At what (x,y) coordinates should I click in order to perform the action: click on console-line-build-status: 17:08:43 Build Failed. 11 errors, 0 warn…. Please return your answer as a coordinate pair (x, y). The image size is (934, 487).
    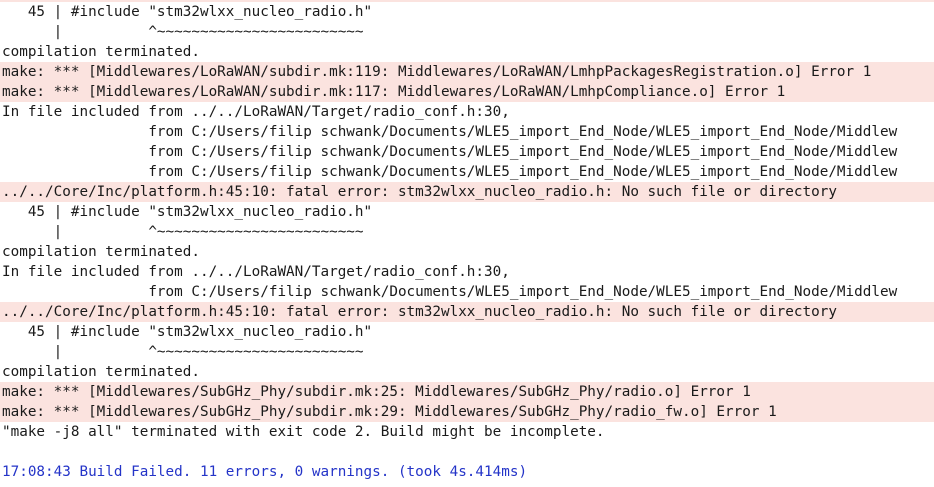
    Looking at the image, I should click on (265, 472).